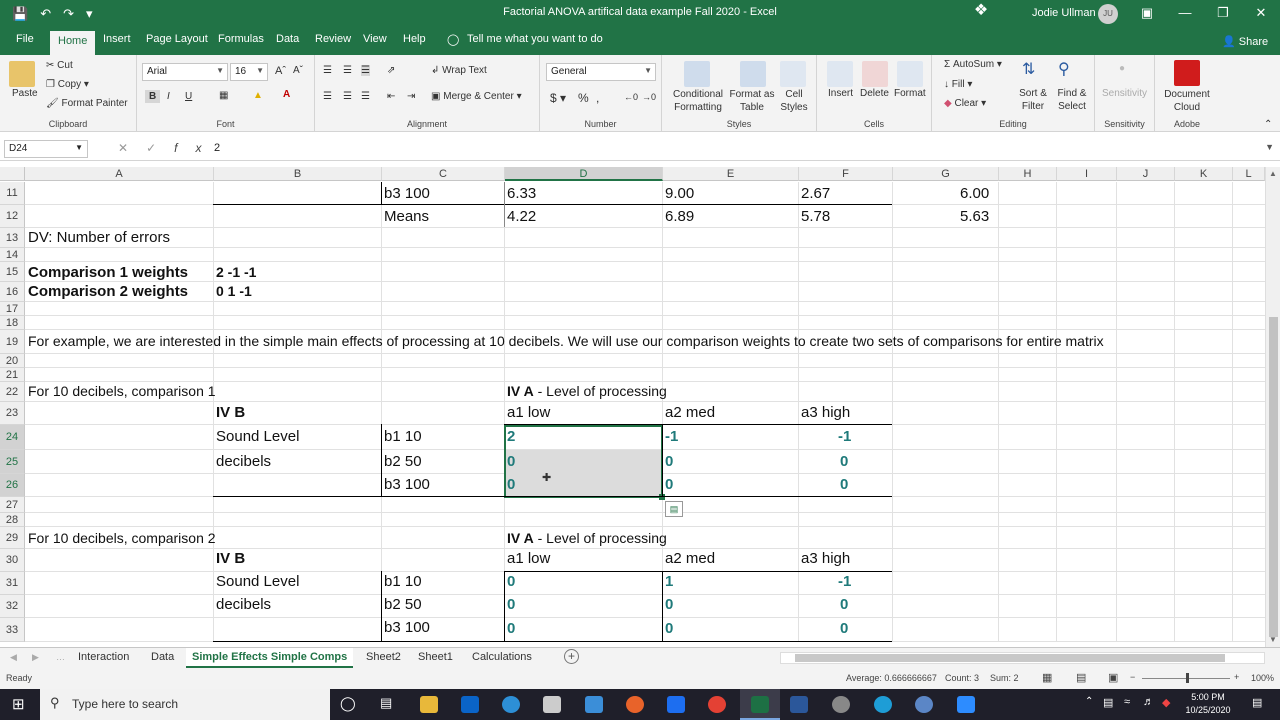  Describe the element at coordinates (946, 174) in the screenshot. I see `column-header-g: G` at that location.